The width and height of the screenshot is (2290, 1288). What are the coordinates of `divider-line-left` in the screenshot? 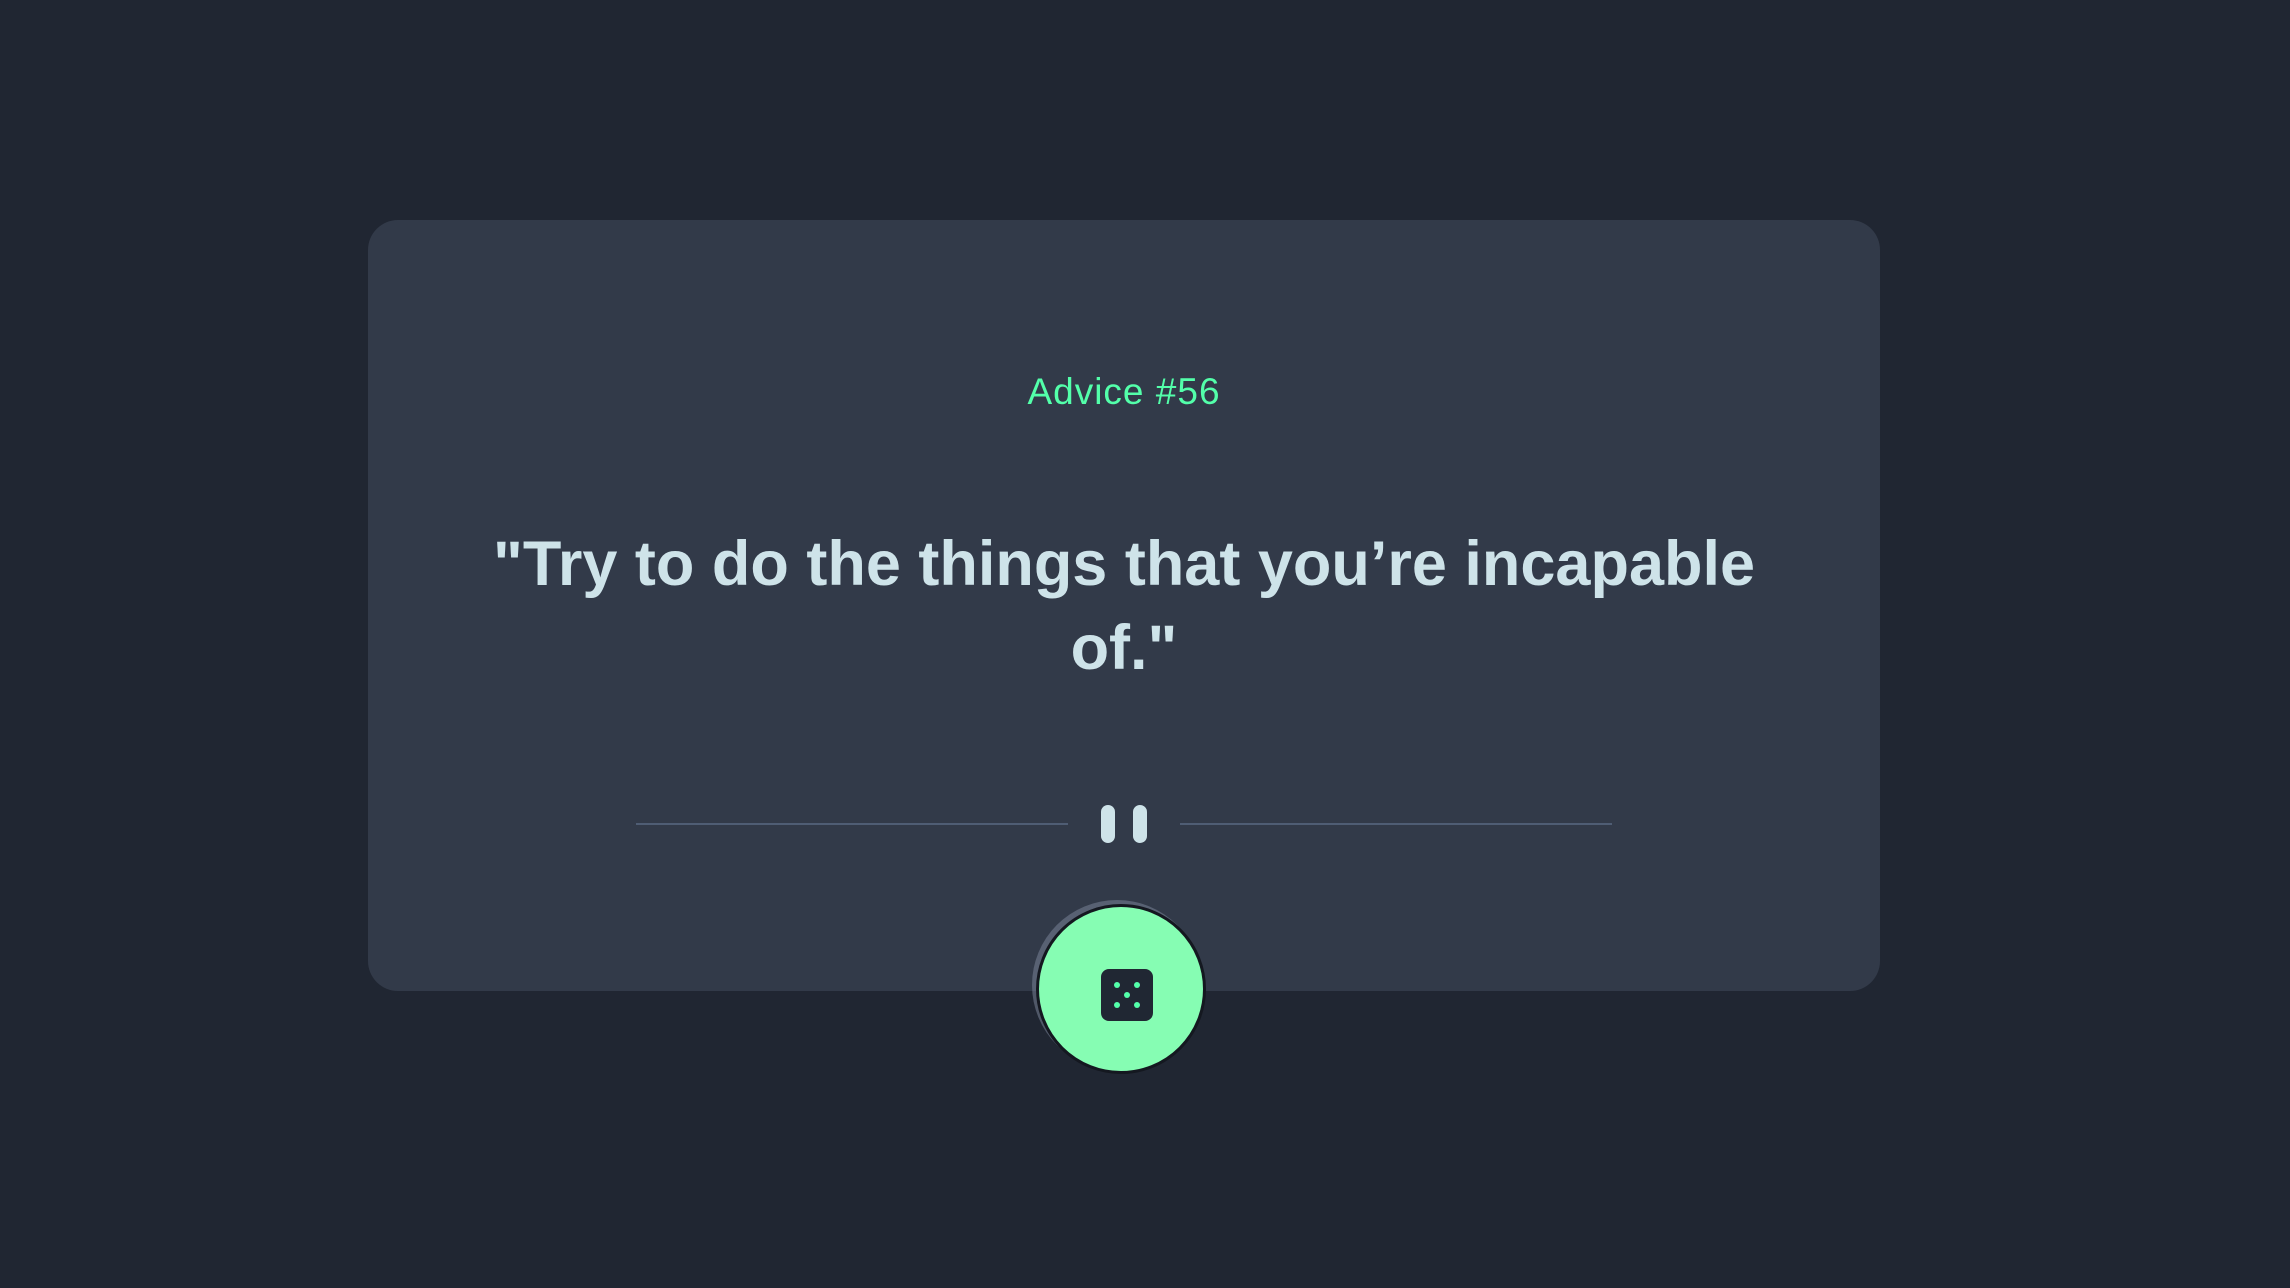 It's located at (852, 824).